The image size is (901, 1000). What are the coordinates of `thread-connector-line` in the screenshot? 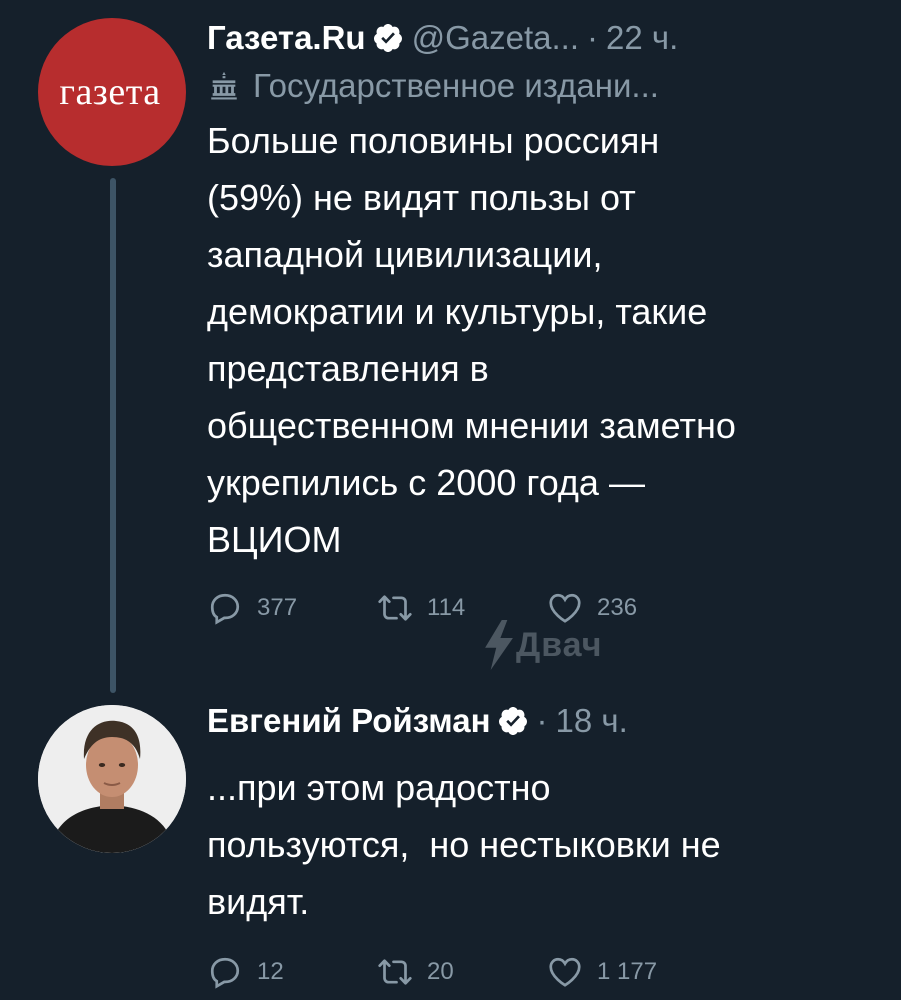 It's located at (113, 435).